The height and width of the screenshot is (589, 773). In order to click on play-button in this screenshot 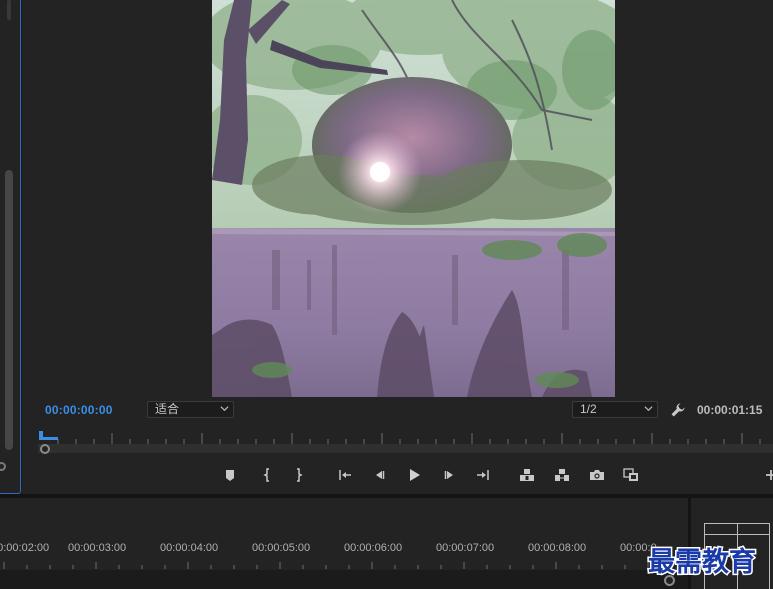, I will do `click(414, 475)`.